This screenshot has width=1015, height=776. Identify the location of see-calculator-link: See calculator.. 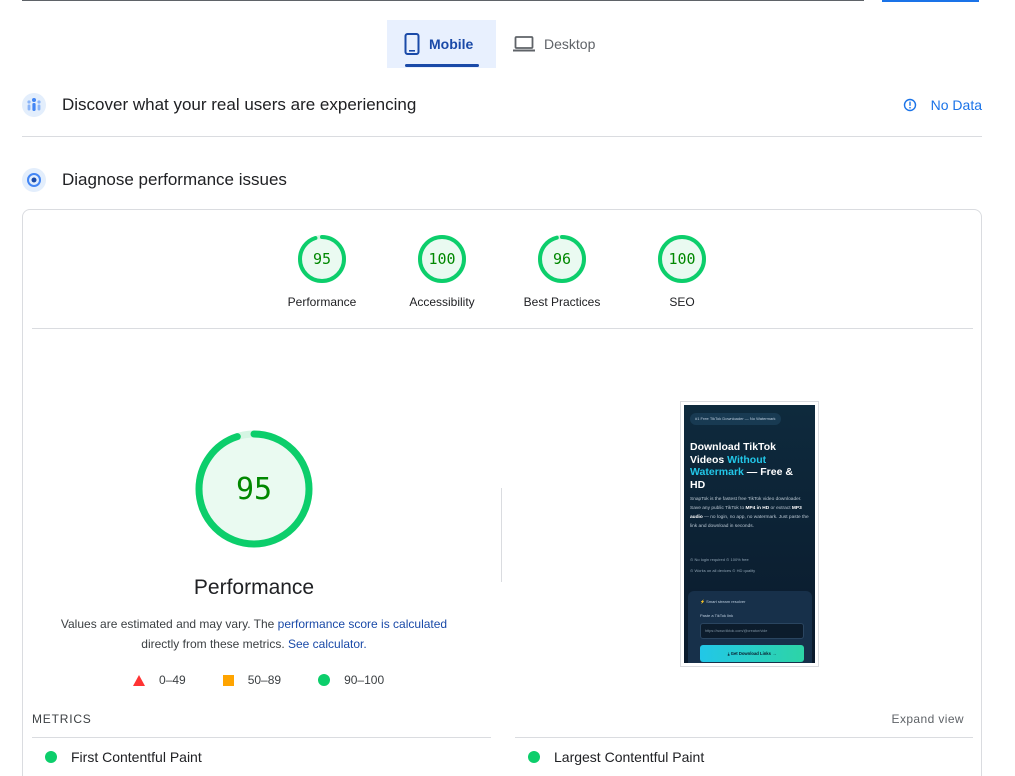
(327, 644).